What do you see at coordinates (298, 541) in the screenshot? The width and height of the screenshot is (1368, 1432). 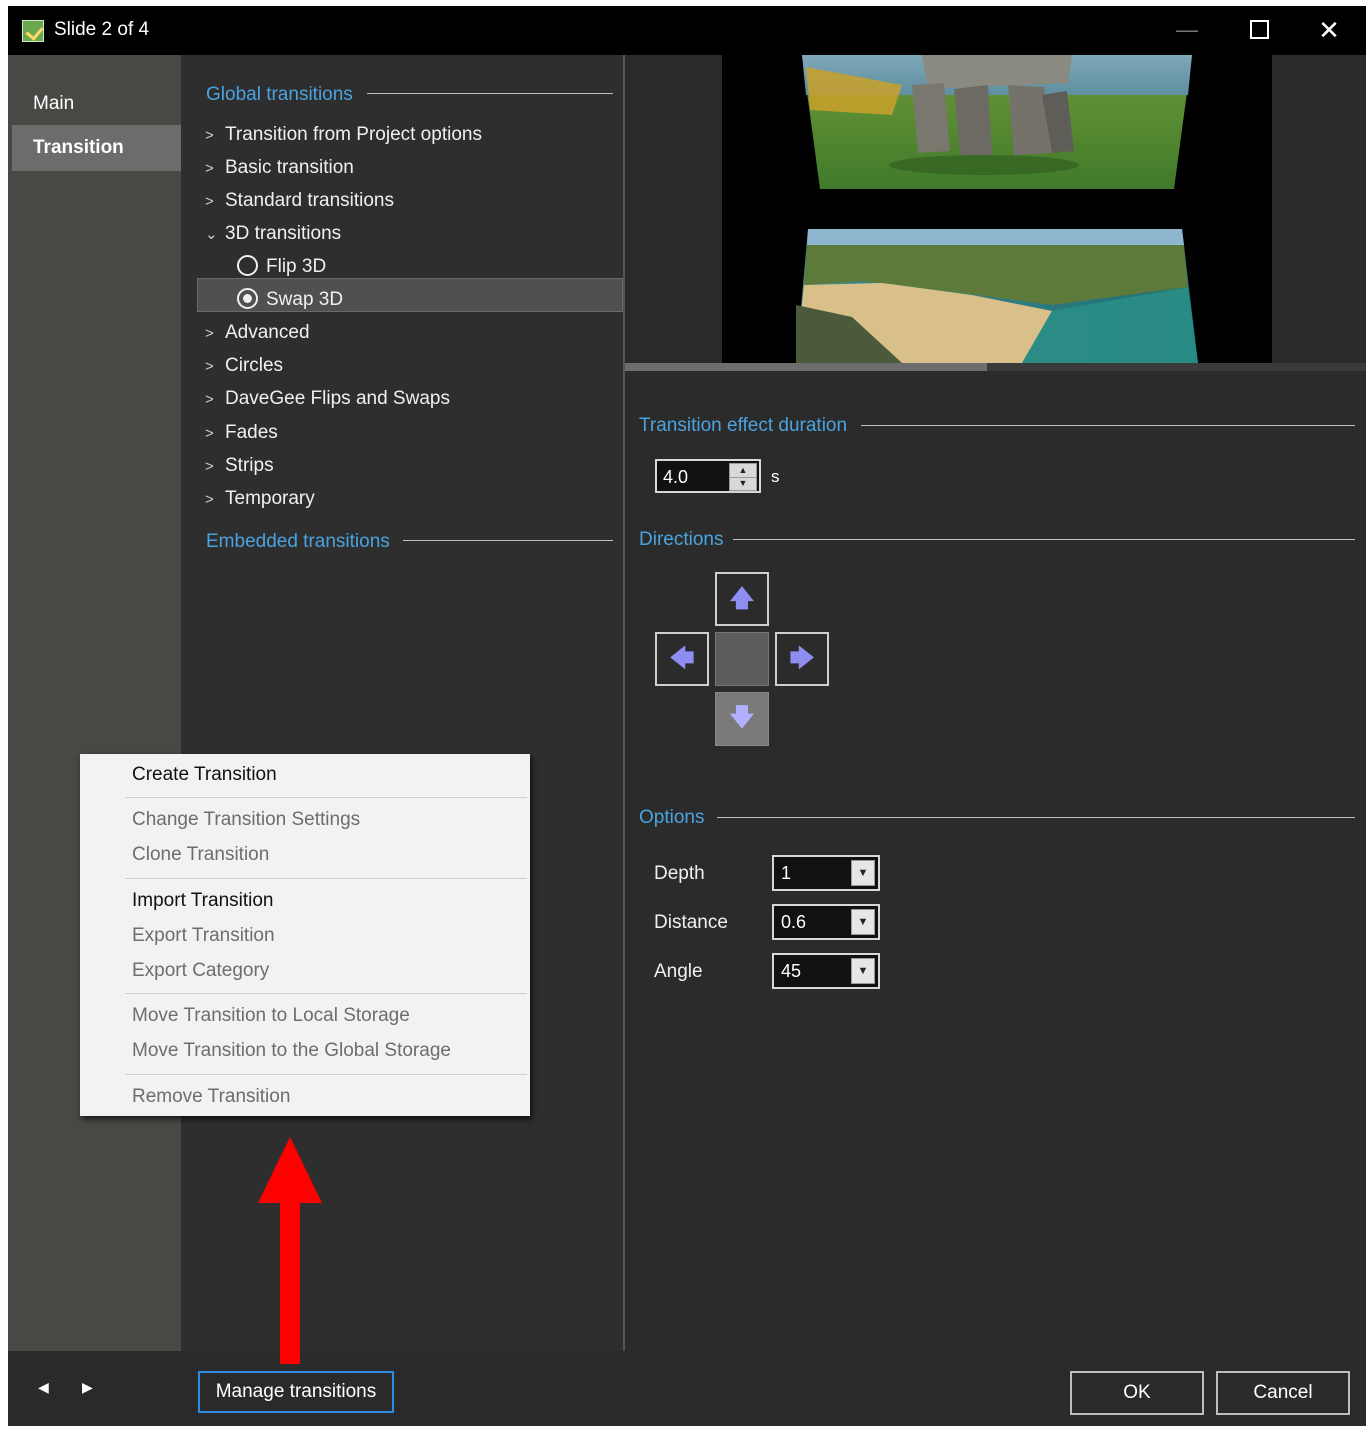 I see `embedded-transitions-title: Embedded transitions` at bounding box center [298, 541].